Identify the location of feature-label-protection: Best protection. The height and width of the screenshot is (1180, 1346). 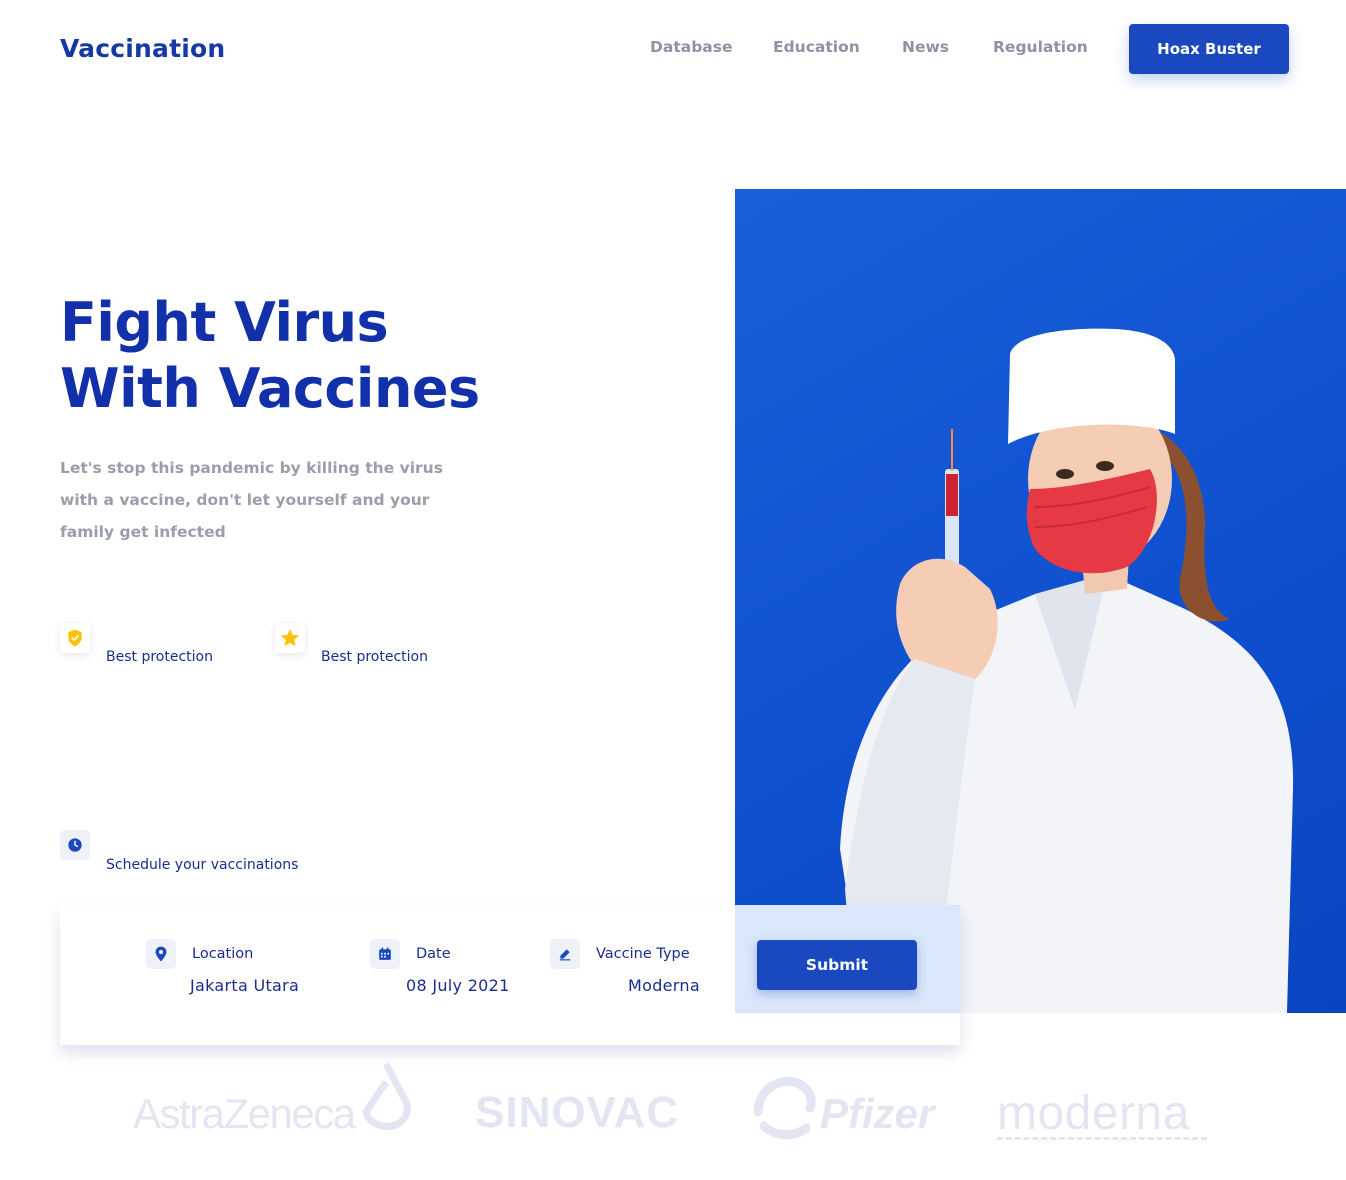
(159, 657).